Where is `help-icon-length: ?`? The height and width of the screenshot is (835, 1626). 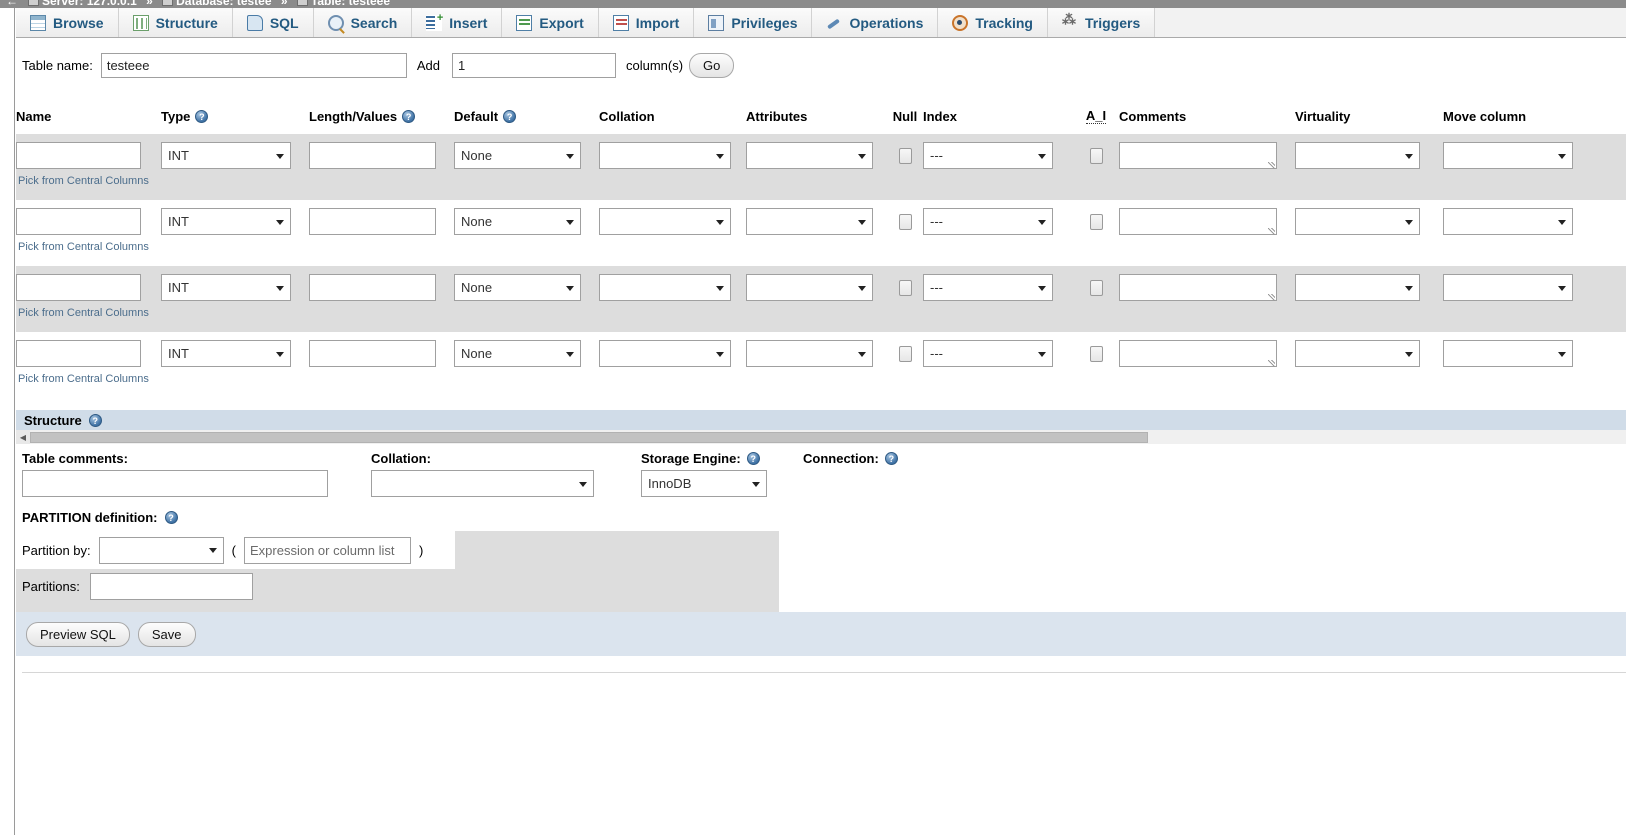 help-icon-length: ? is located at coordinates (409, 116).